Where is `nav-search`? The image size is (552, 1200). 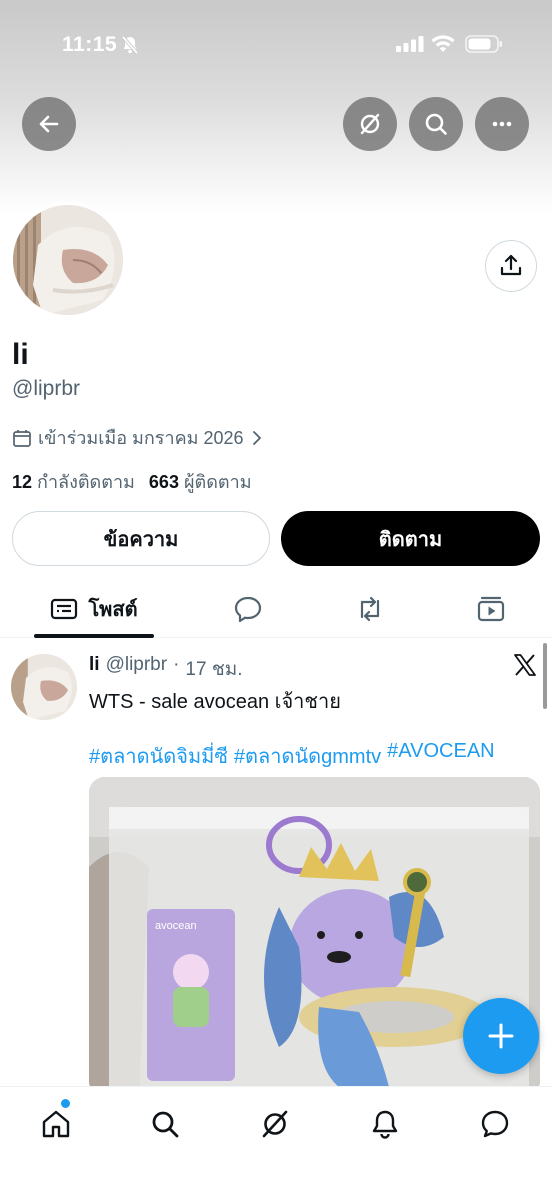 nav-search is located at coordinates (165, 1124).